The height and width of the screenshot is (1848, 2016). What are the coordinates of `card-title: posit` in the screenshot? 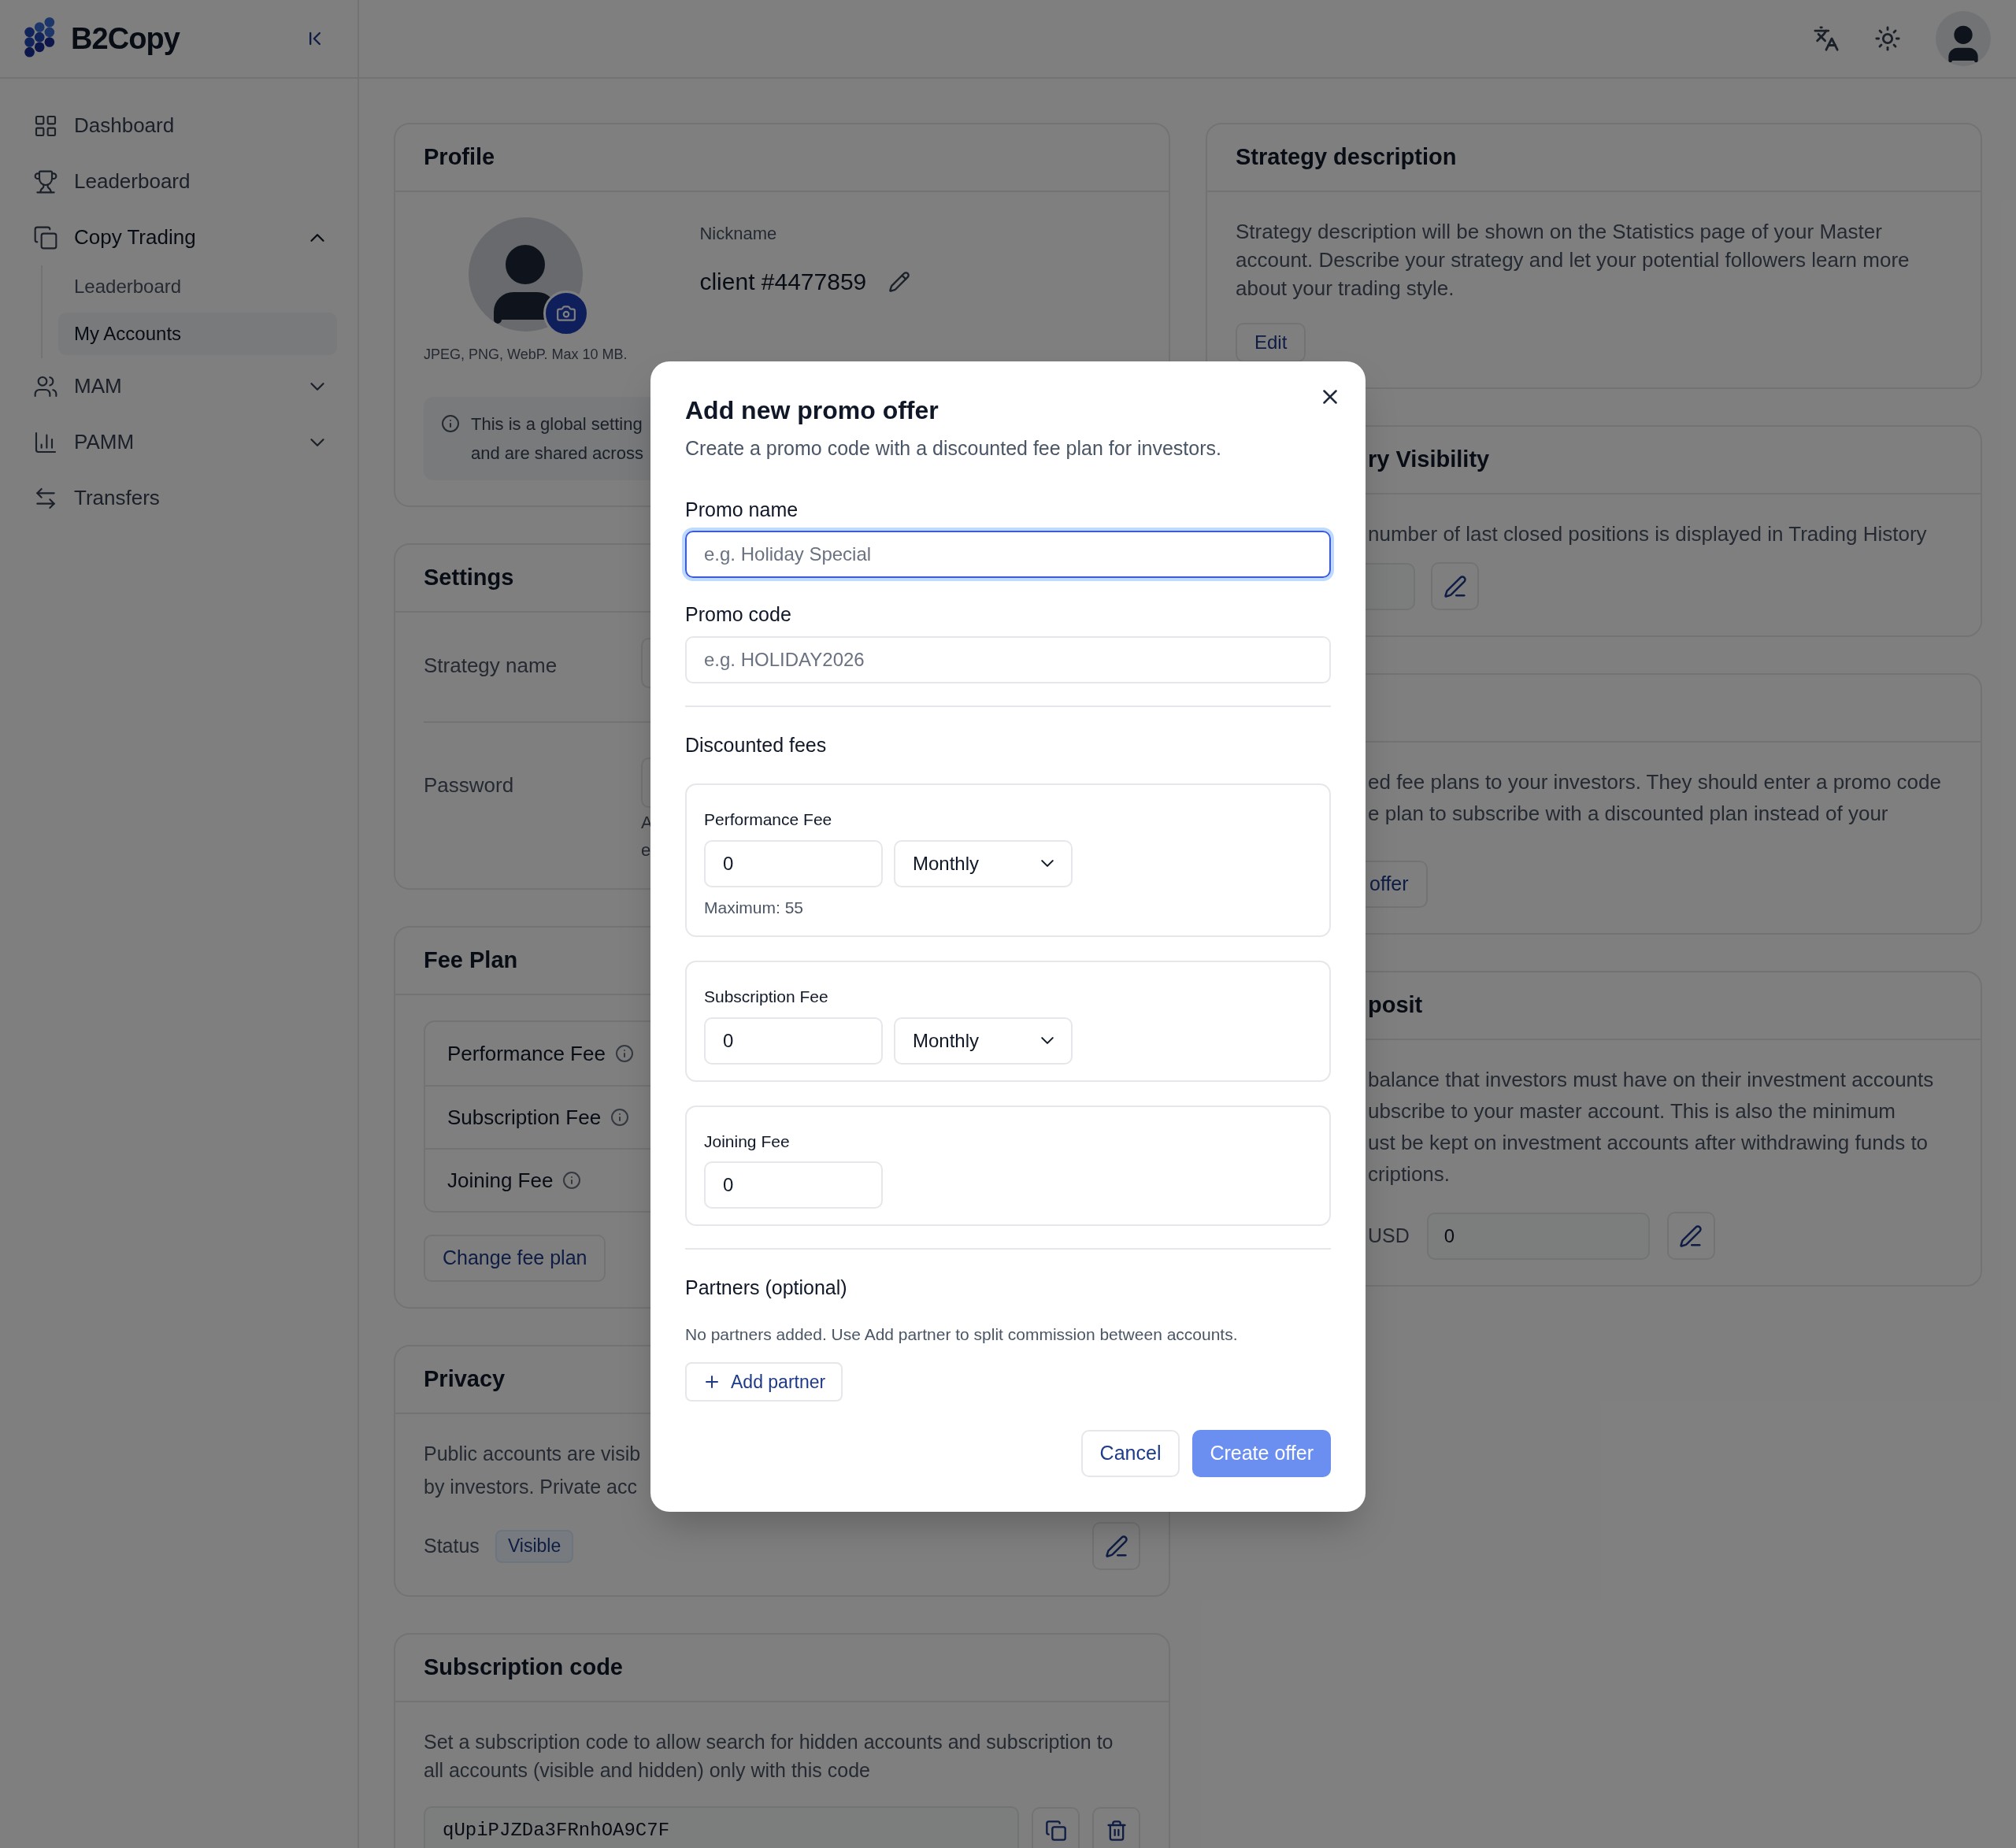 It's located at (1395, 1006).